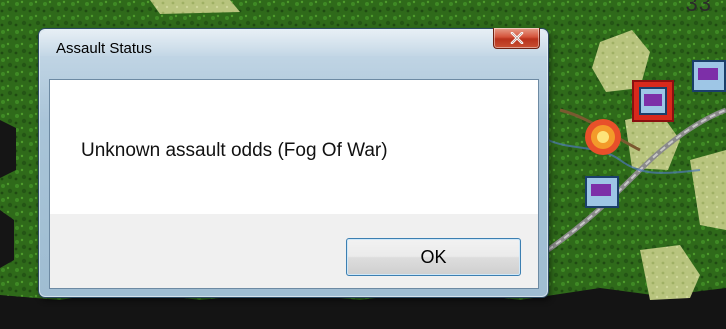  I want to click on ok-button: OK, so click(433, 257).